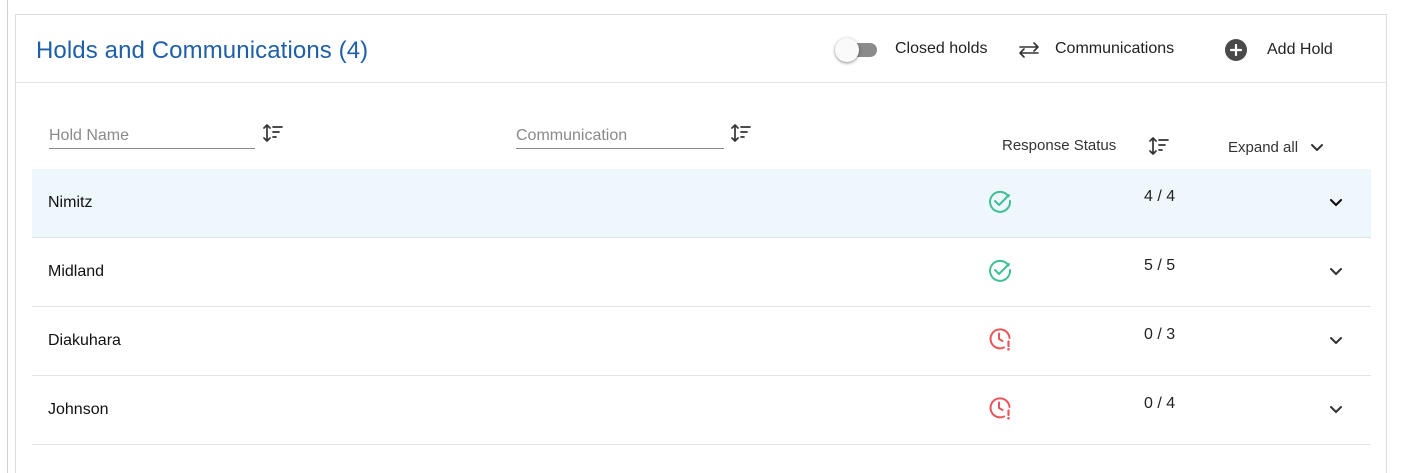  What do you see at coordinates (1263, 147) in the screenshot?
I see `expand-all-label: Expand all` at bounding box center [1263, 147].